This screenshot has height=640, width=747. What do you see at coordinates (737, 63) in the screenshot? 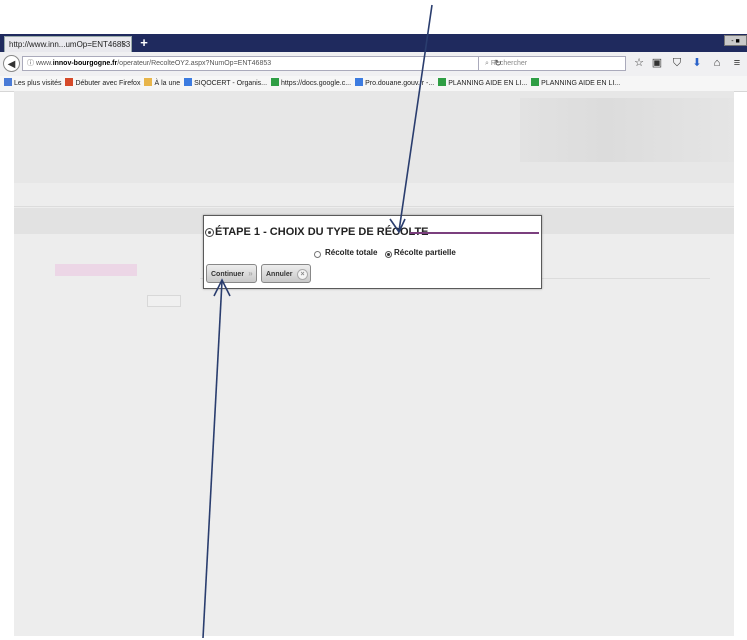
I see `menu-icon: ≡` at bounding box center [737, 63].